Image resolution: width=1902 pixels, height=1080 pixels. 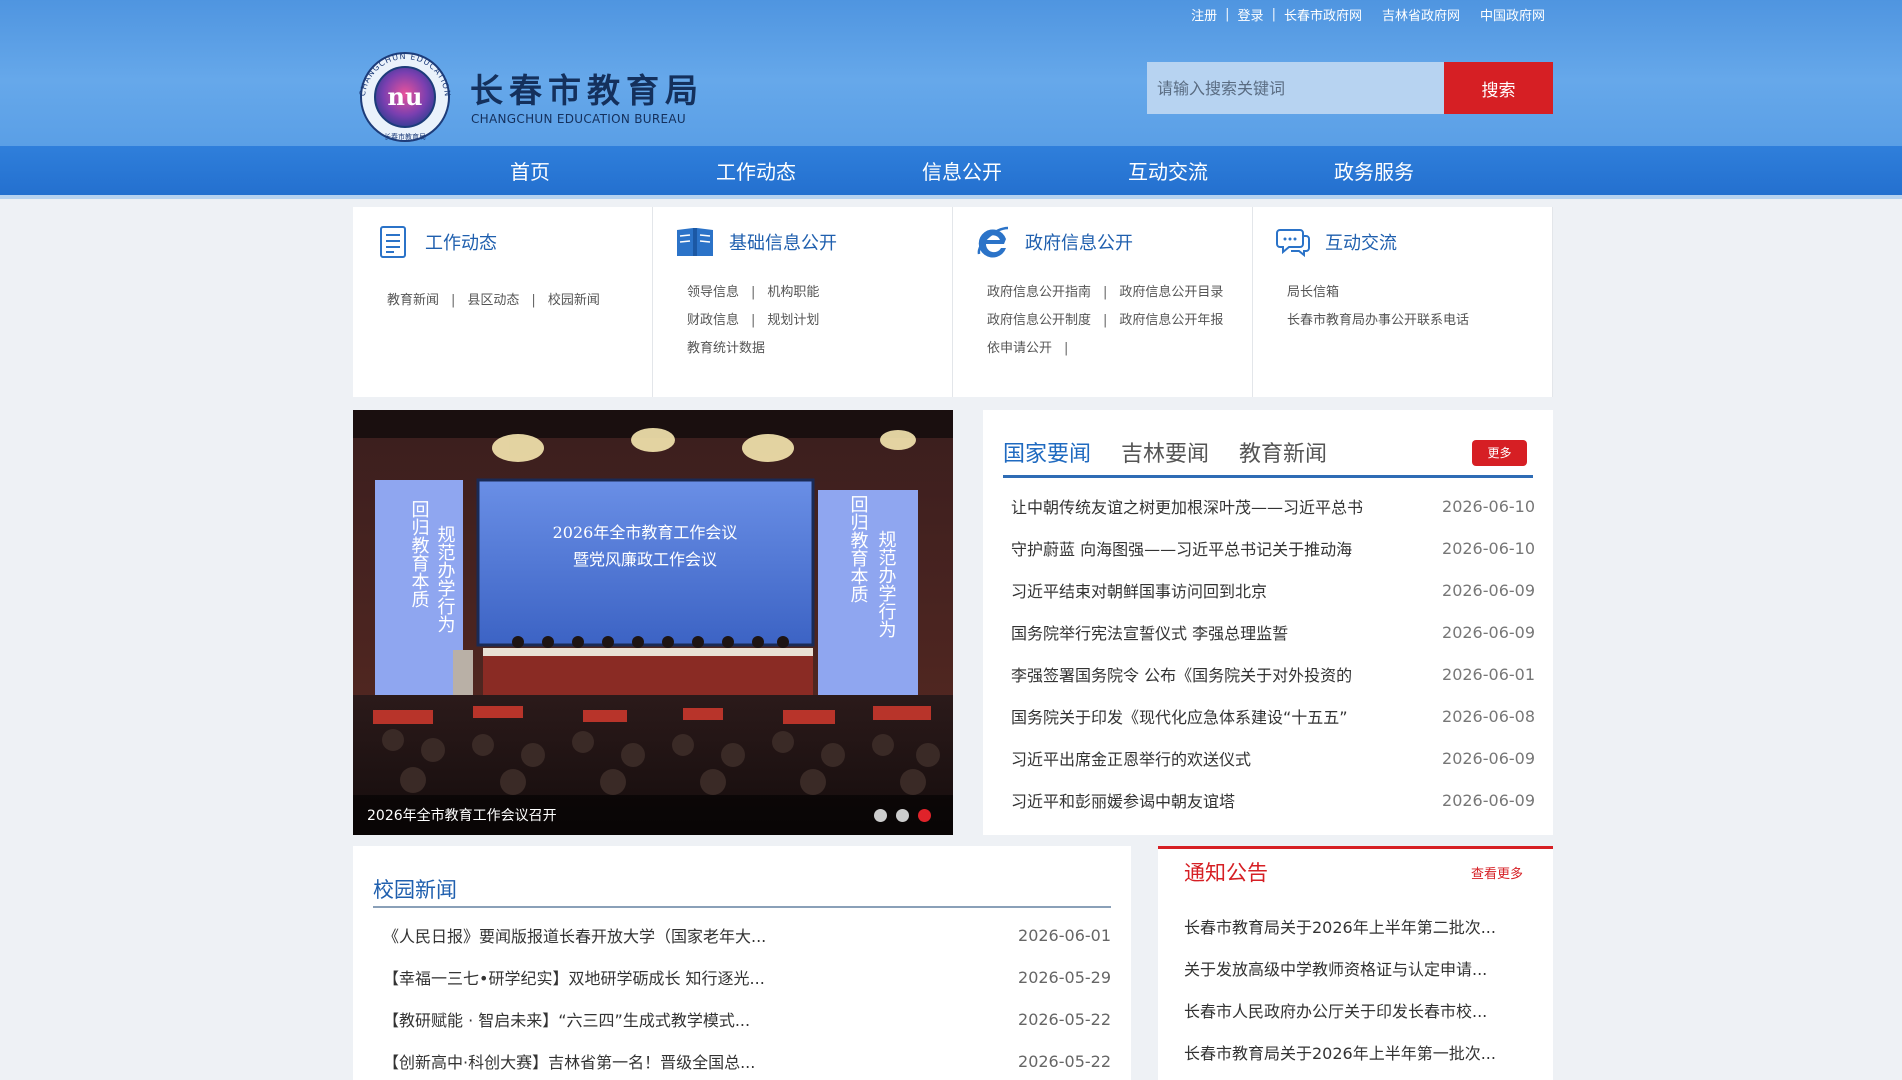 I want to click on link-disclosure-annual: 政府信息公开年报, so click(x=1171, y=321).